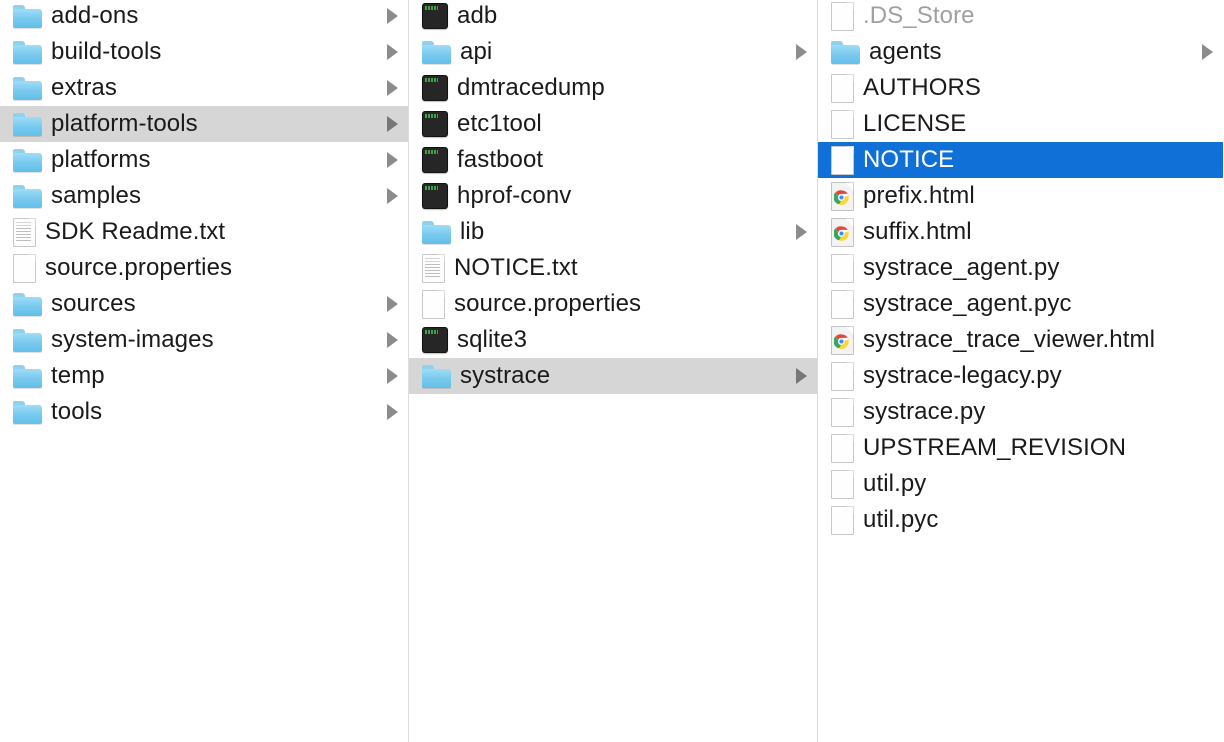 This screenshot has width=1224, height=742. What do you see at coordinates (1020, 88) in the screenshot?
I see `file-row: AUTHORS` at bounding box center [1020, 88].